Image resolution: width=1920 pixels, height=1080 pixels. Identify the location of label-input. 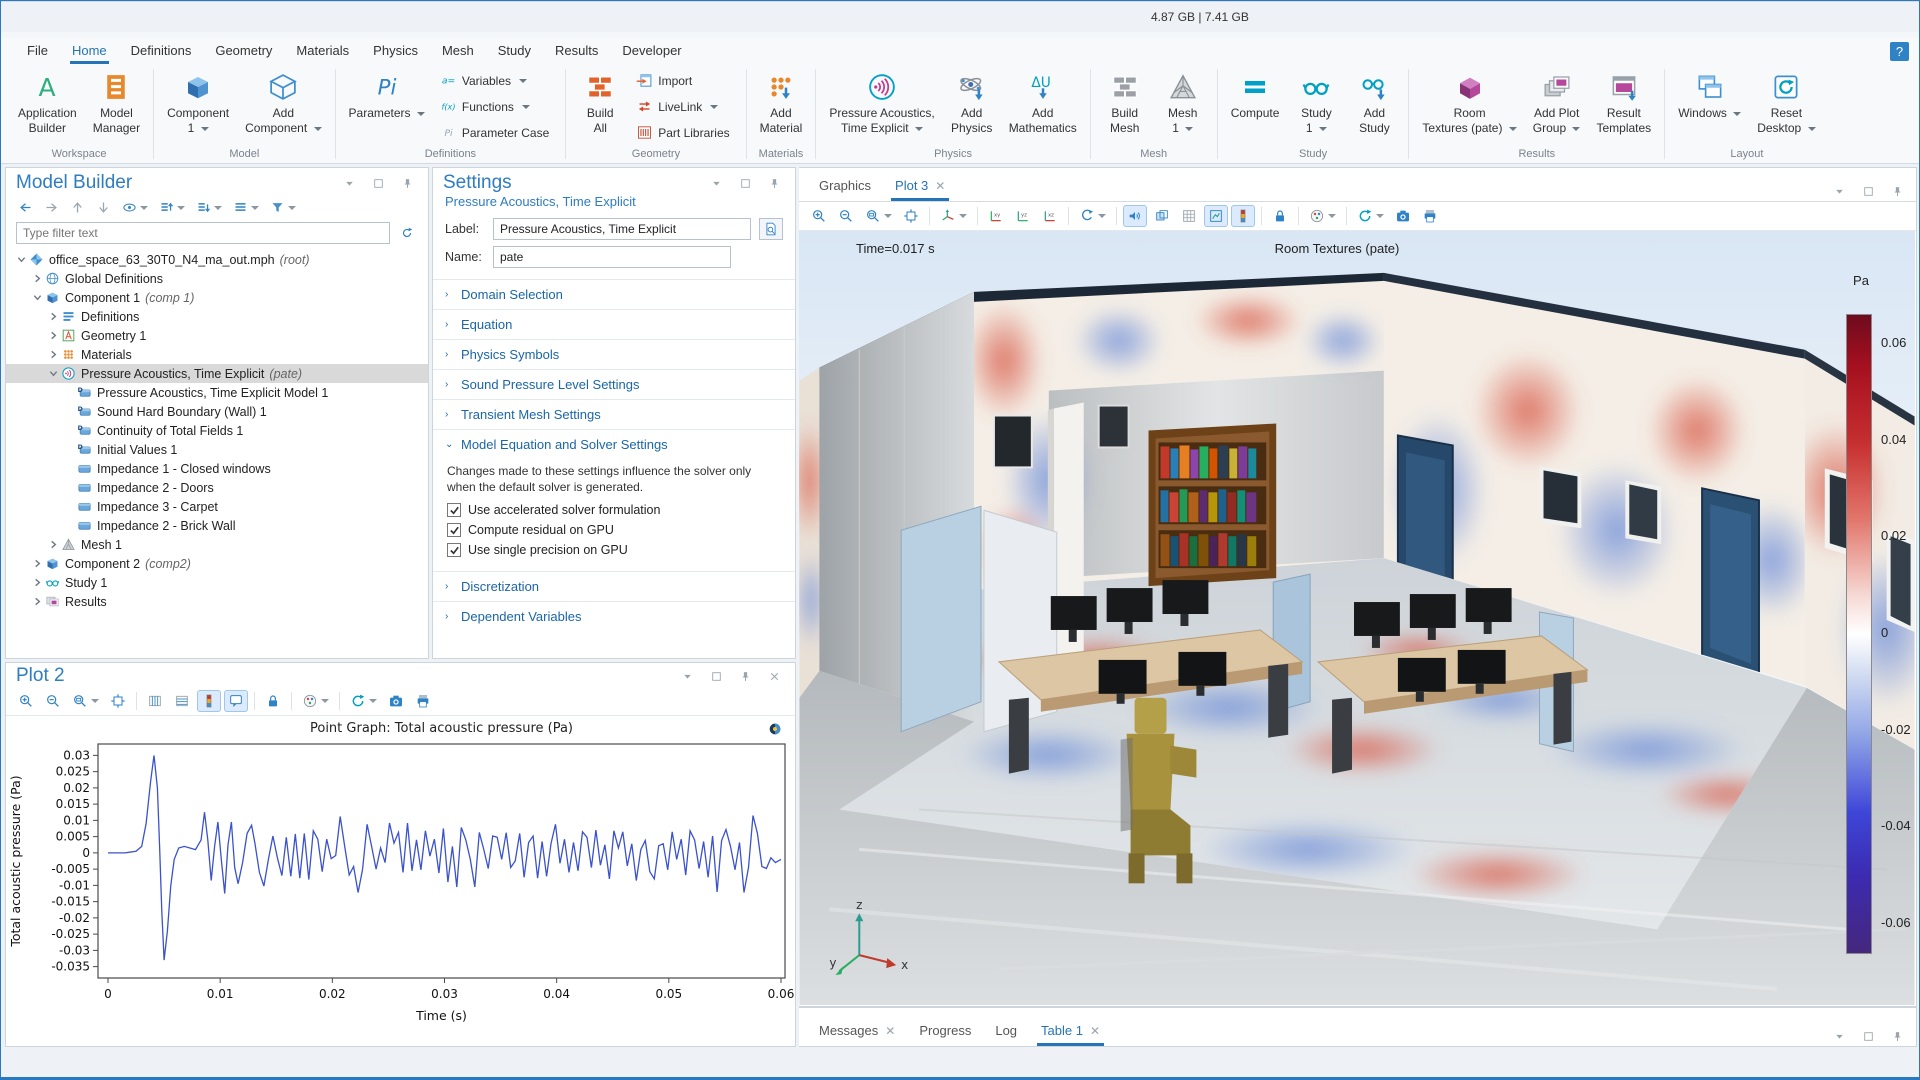
(622, 229).